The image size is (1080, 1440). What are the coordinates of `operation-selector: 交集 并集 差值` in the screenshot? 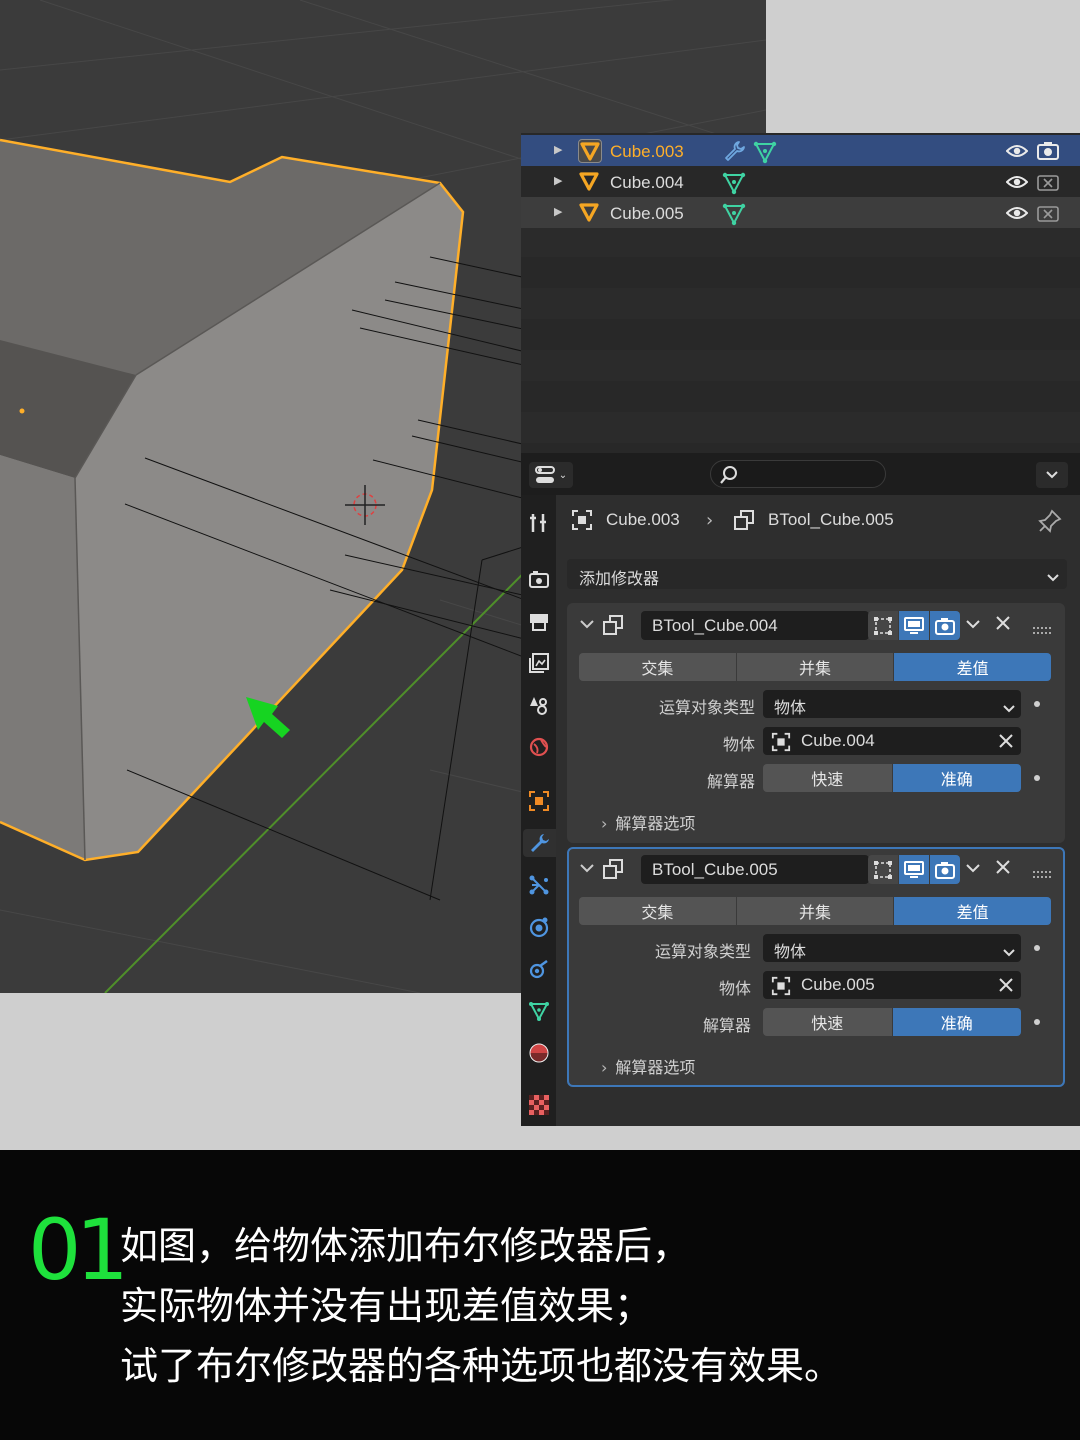 It's located at (815, 911).